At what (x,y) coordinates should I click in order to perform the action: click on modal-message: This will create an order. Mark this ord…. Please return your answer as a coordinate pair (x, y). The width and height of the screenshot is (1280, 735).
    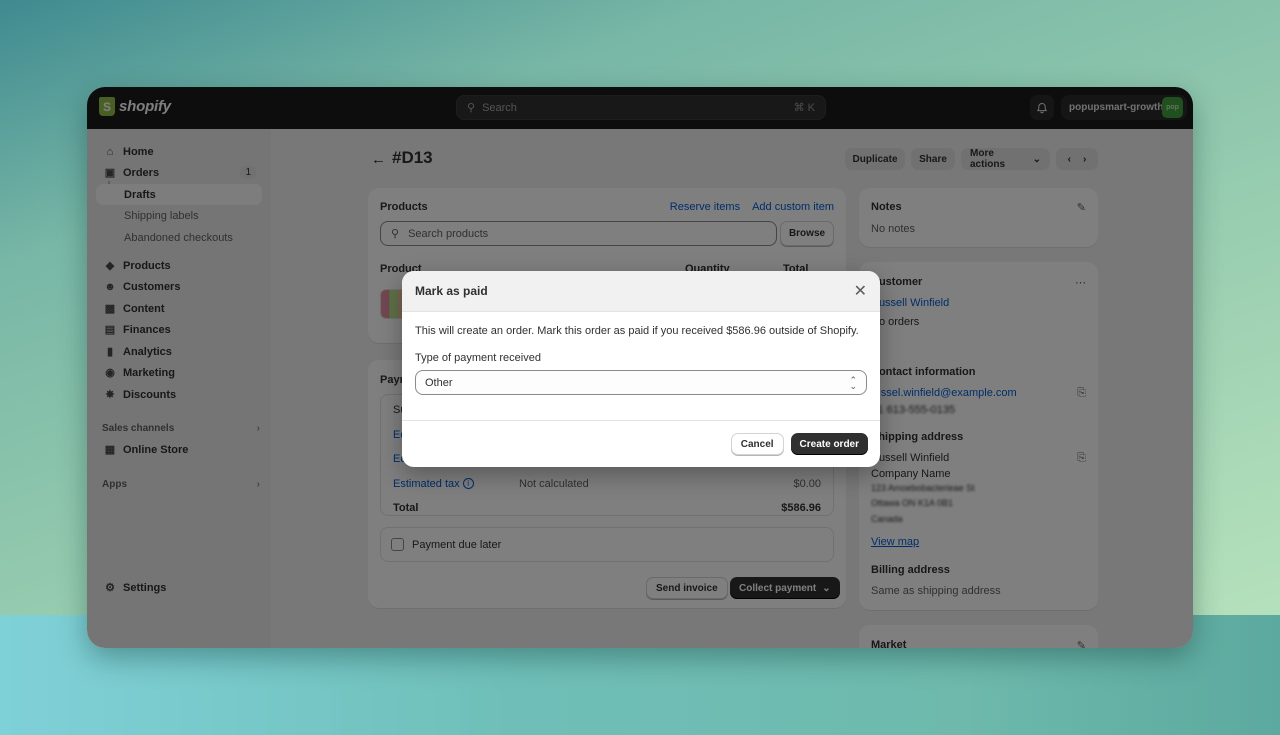
    Looking at the image, I should click on (637, 331).